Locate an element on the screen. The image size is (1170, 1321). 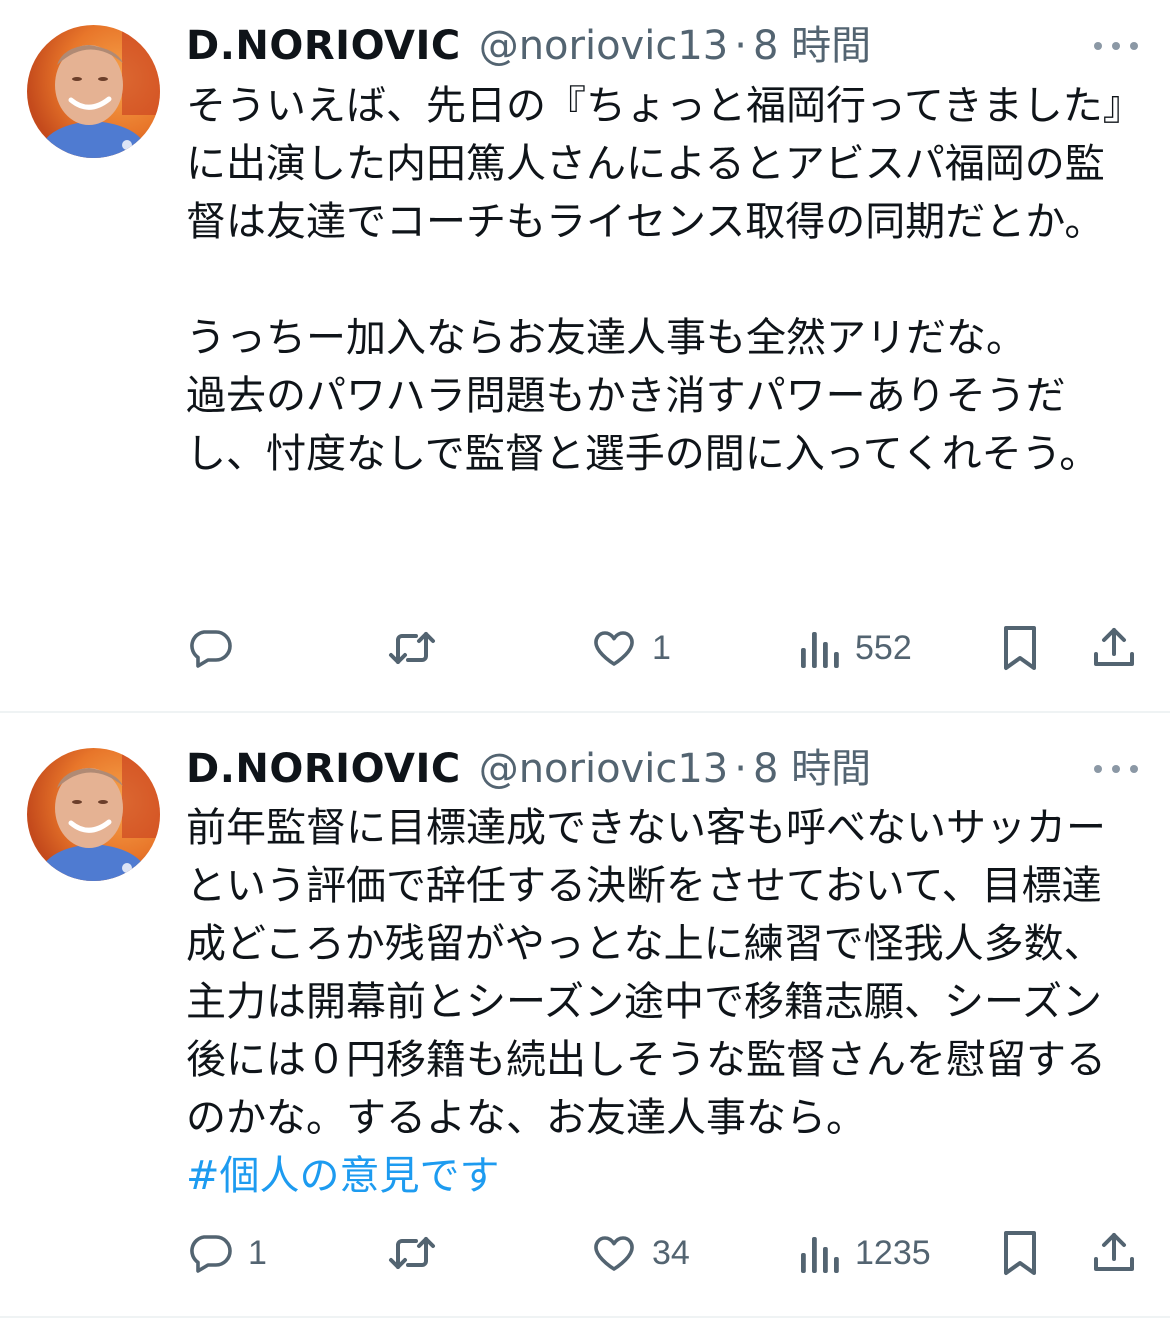
reply-button is located at coordinates (217, 648).